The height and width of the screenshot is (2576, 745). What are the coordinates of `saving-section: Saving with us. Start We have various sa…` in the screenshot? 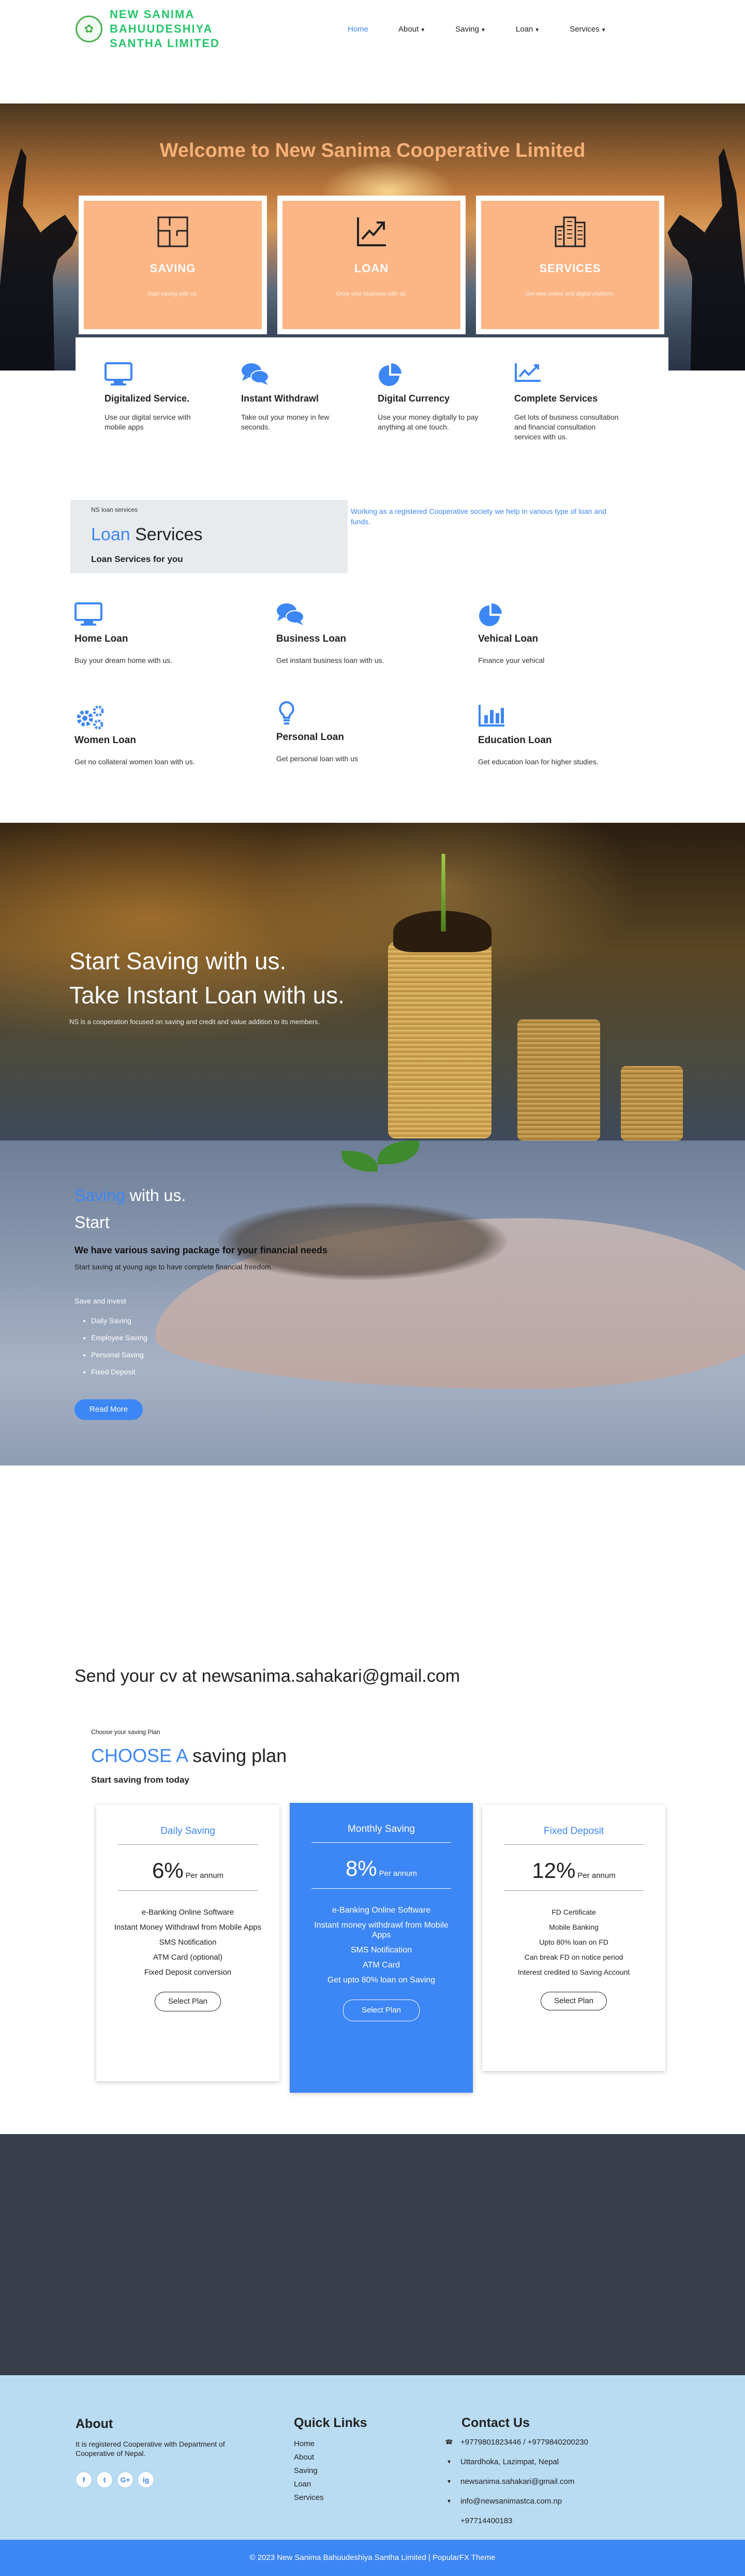 It's located at (373, 1303).